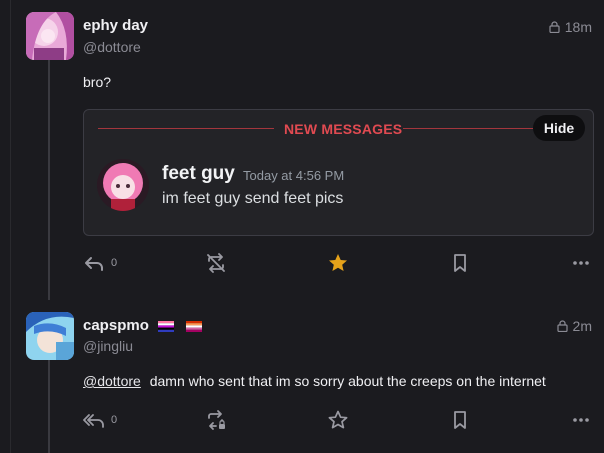  I want to click on post-time: 18m, so click(578, 27).